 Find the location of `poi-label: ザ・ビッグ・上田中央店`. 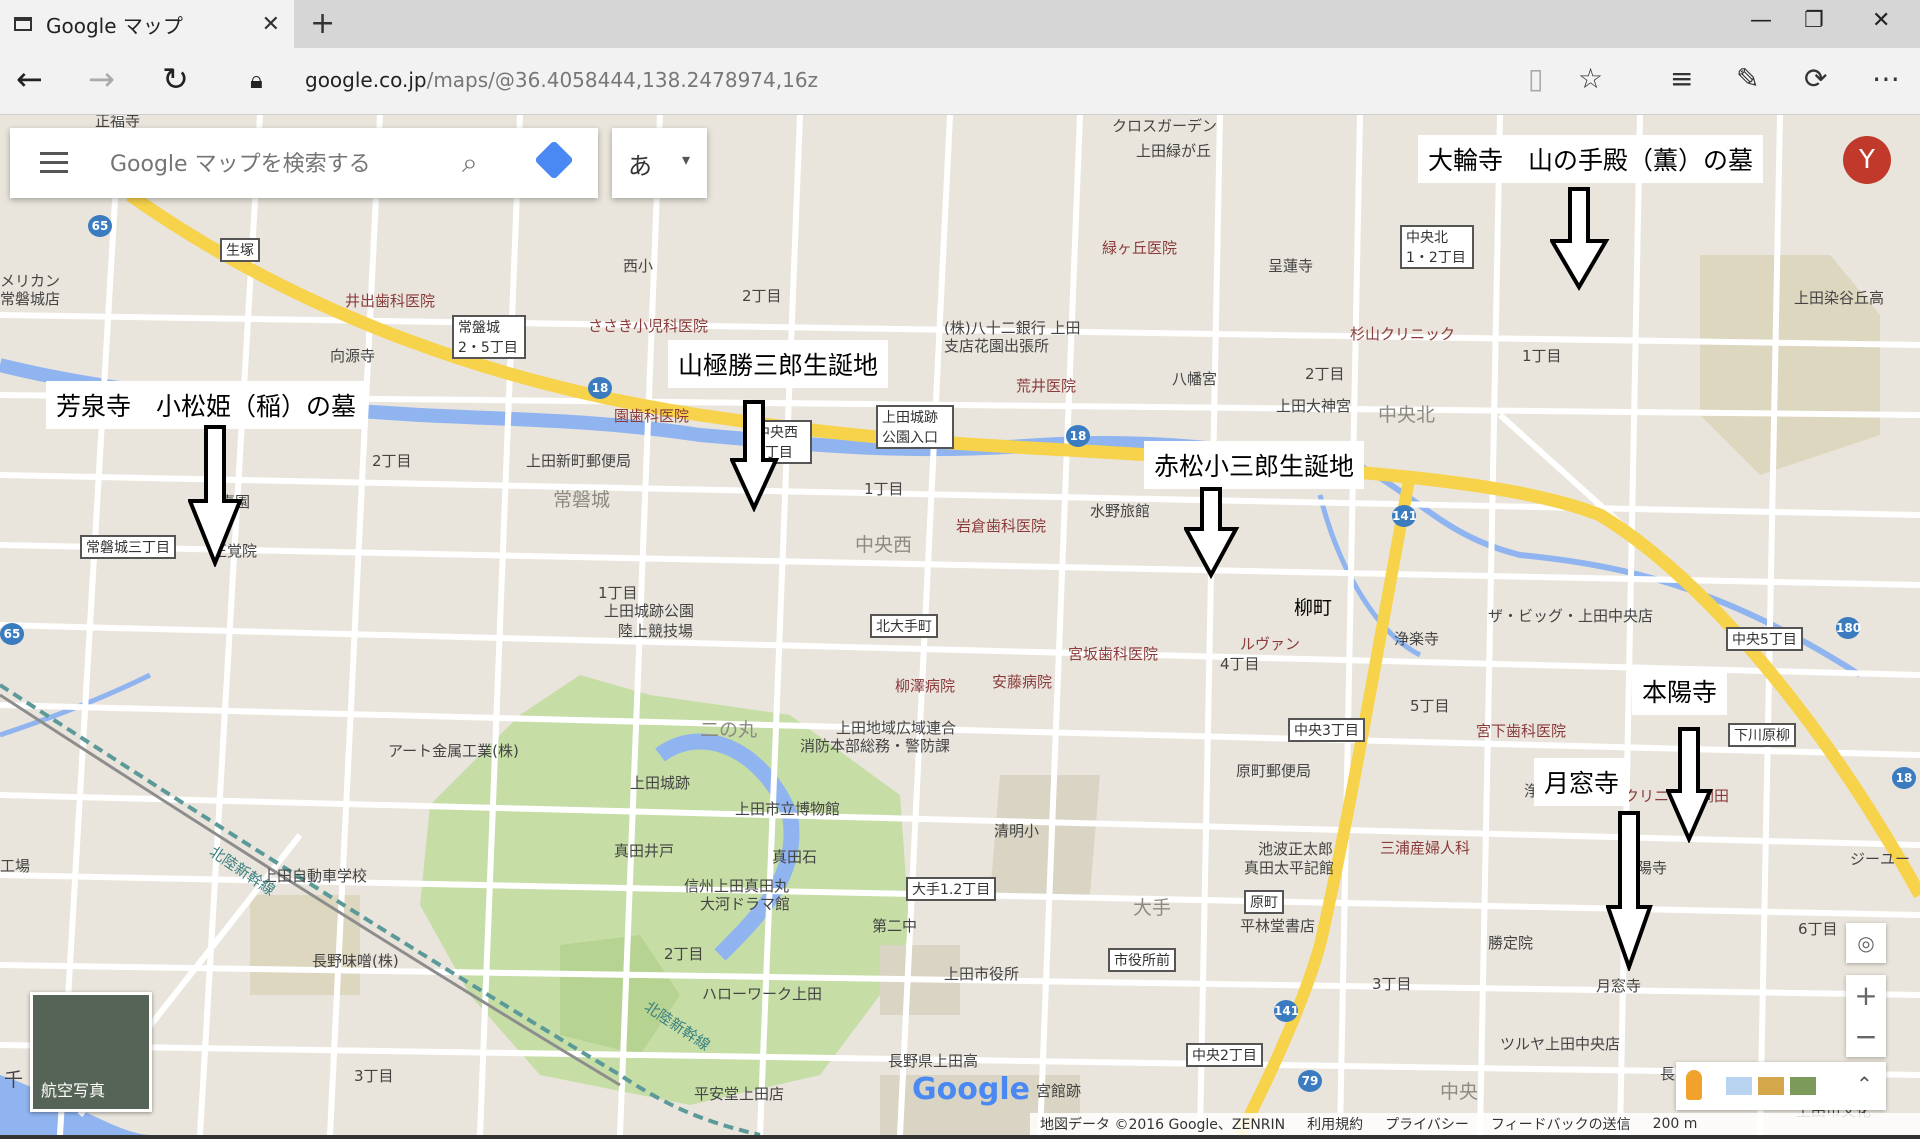

poi-label: ザ・ビッグ・上田中央店 is located at coordinates (1570, 615).